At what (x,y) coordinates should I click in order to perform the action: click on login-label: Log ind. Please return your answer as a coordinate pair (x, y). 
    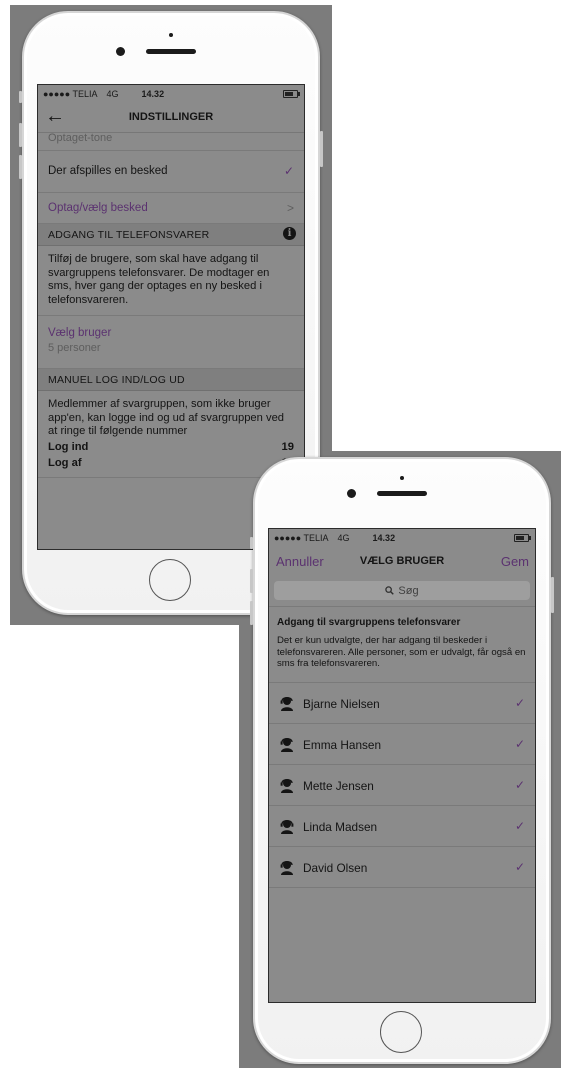
    Looking at the image, I should click on (68, 446).